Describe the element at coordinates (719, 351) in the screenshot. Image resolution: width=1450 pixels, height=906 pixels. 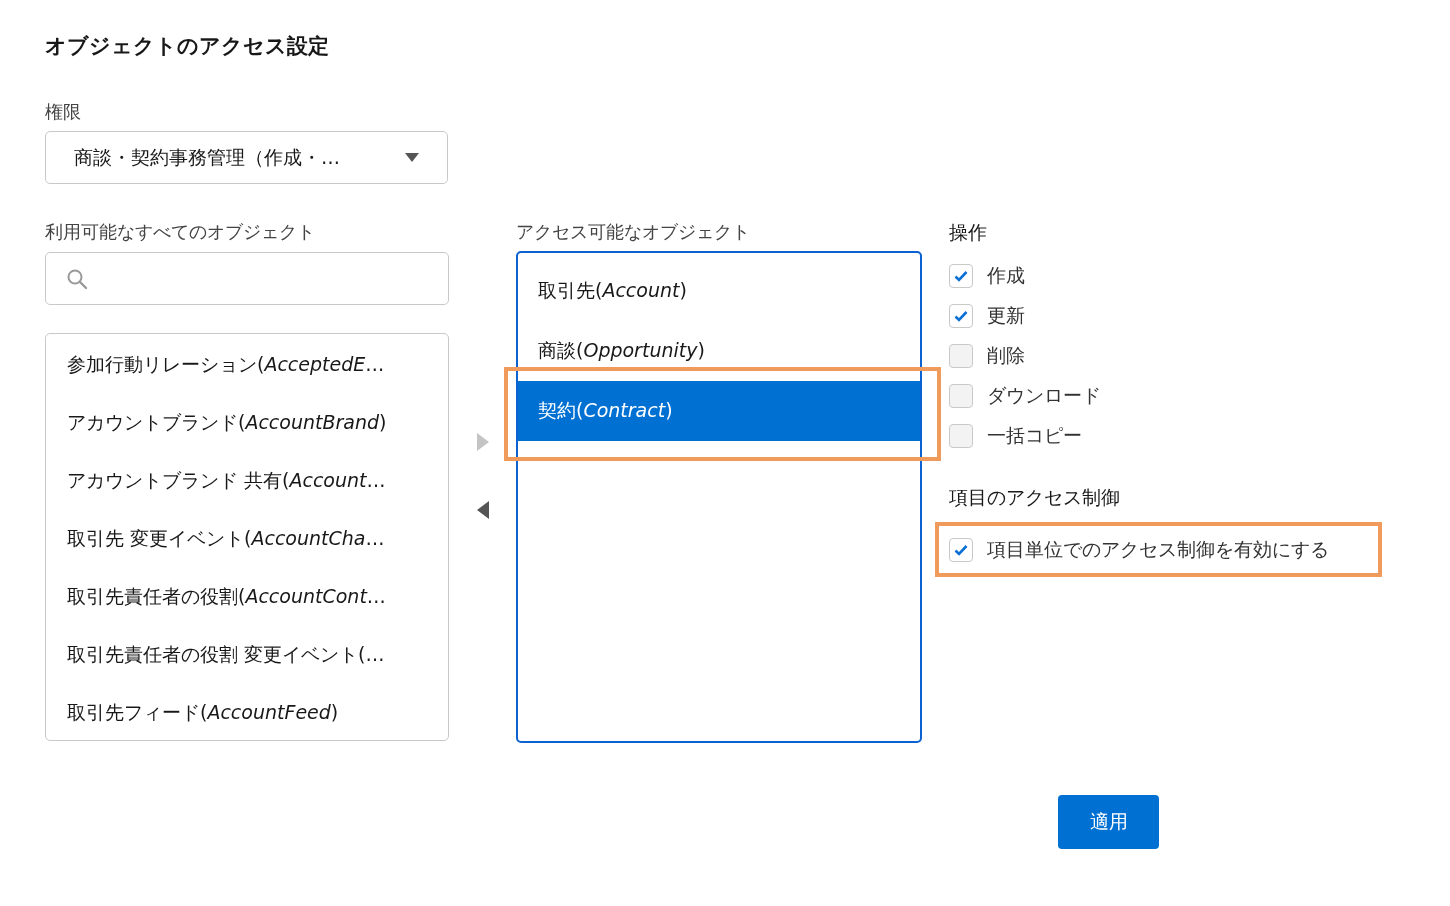
I see `list-item: 商談(Opportunity)` at that location.